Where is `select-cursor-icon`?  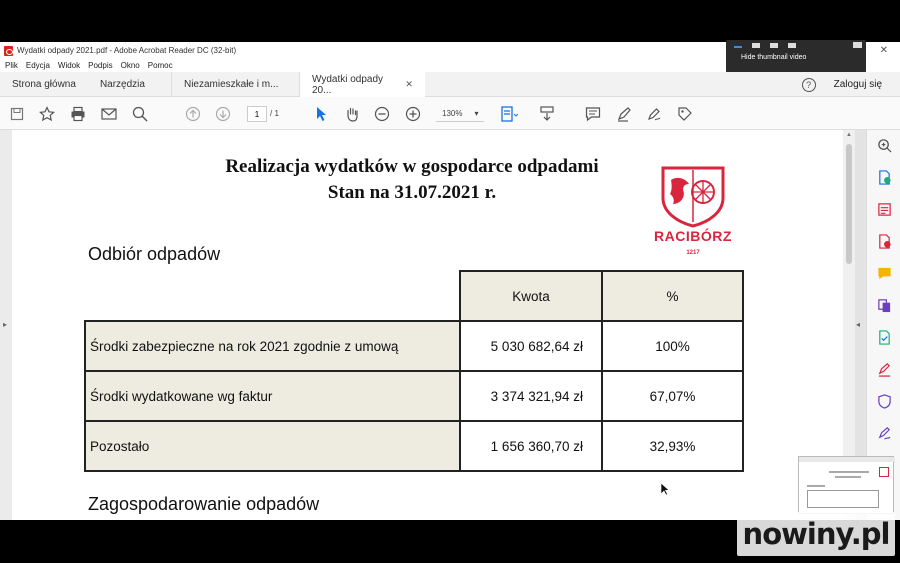
select-cursor-icon is located at coordinates (321, 114).